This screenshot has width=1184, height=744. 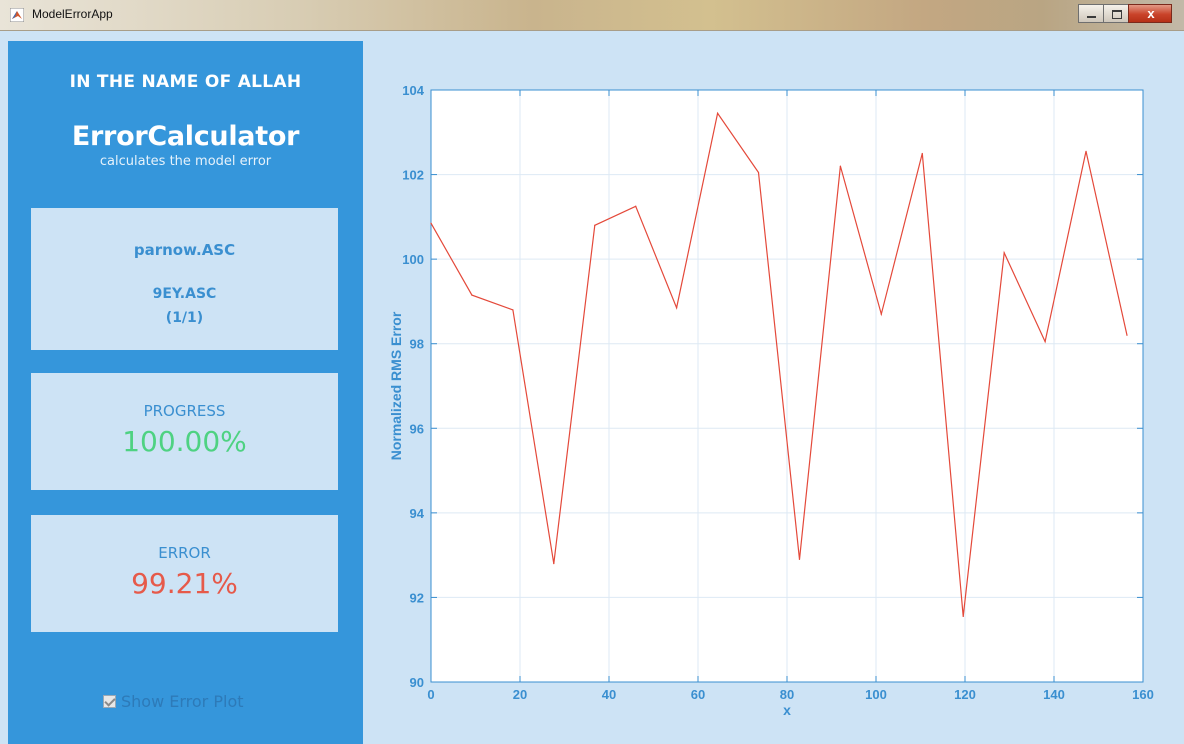 I want to click on app-subtitle: calculates the model error, so click(x=185, y=161).